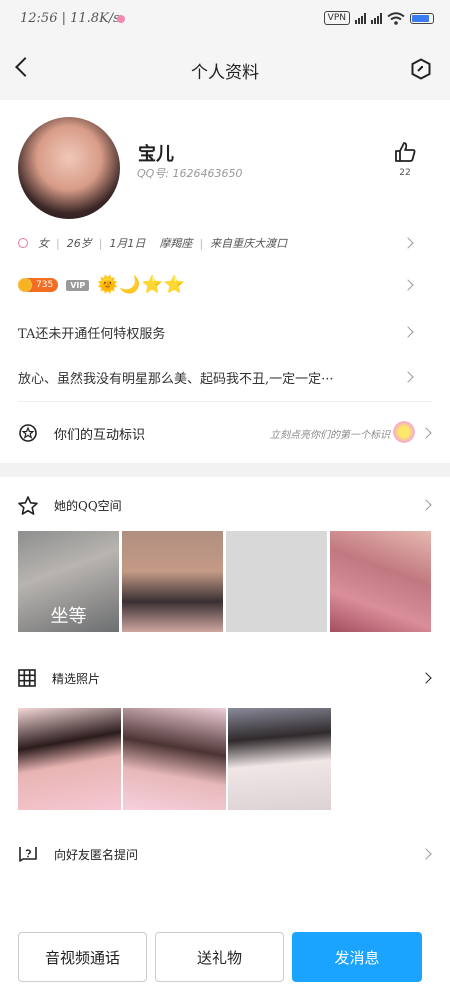 This screenshot has height=1000, width=450. Describe the element at coordinates (68, 581) in the screenshot. I see `qzone-photo: 坐等` at that location.